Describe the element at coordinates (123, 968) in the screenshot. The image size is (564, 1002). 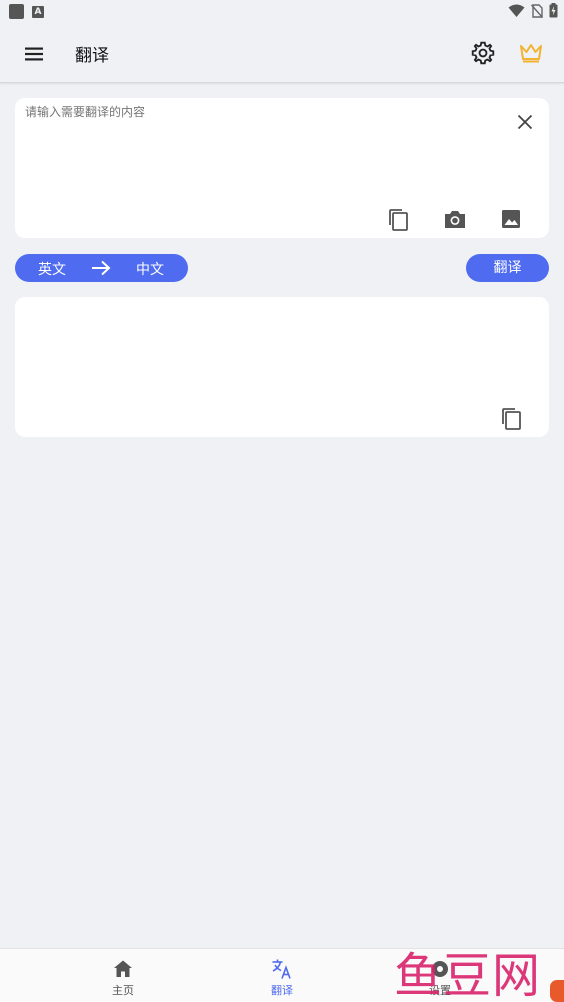
I see `home-icon` at that location.